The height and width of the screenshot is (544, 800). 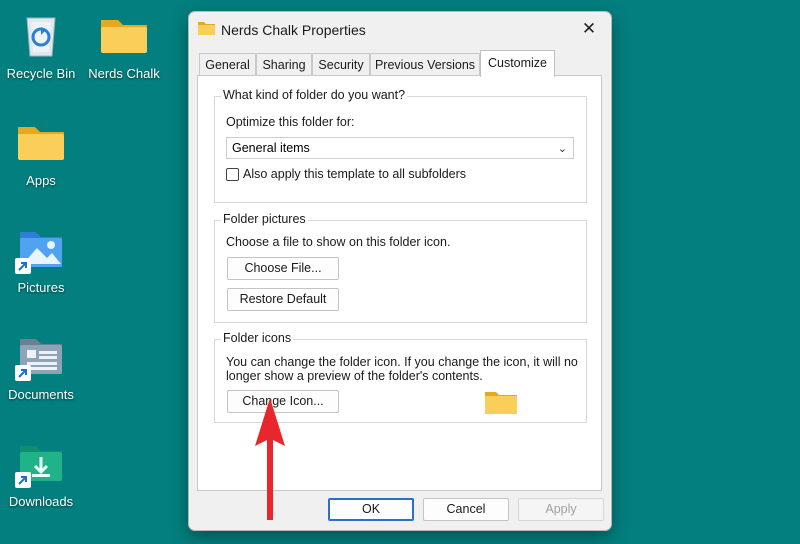 What do you see at coordinates (227, 64) in the screenshot?
I see `tab-general: General` at bounding box center [227, 64].